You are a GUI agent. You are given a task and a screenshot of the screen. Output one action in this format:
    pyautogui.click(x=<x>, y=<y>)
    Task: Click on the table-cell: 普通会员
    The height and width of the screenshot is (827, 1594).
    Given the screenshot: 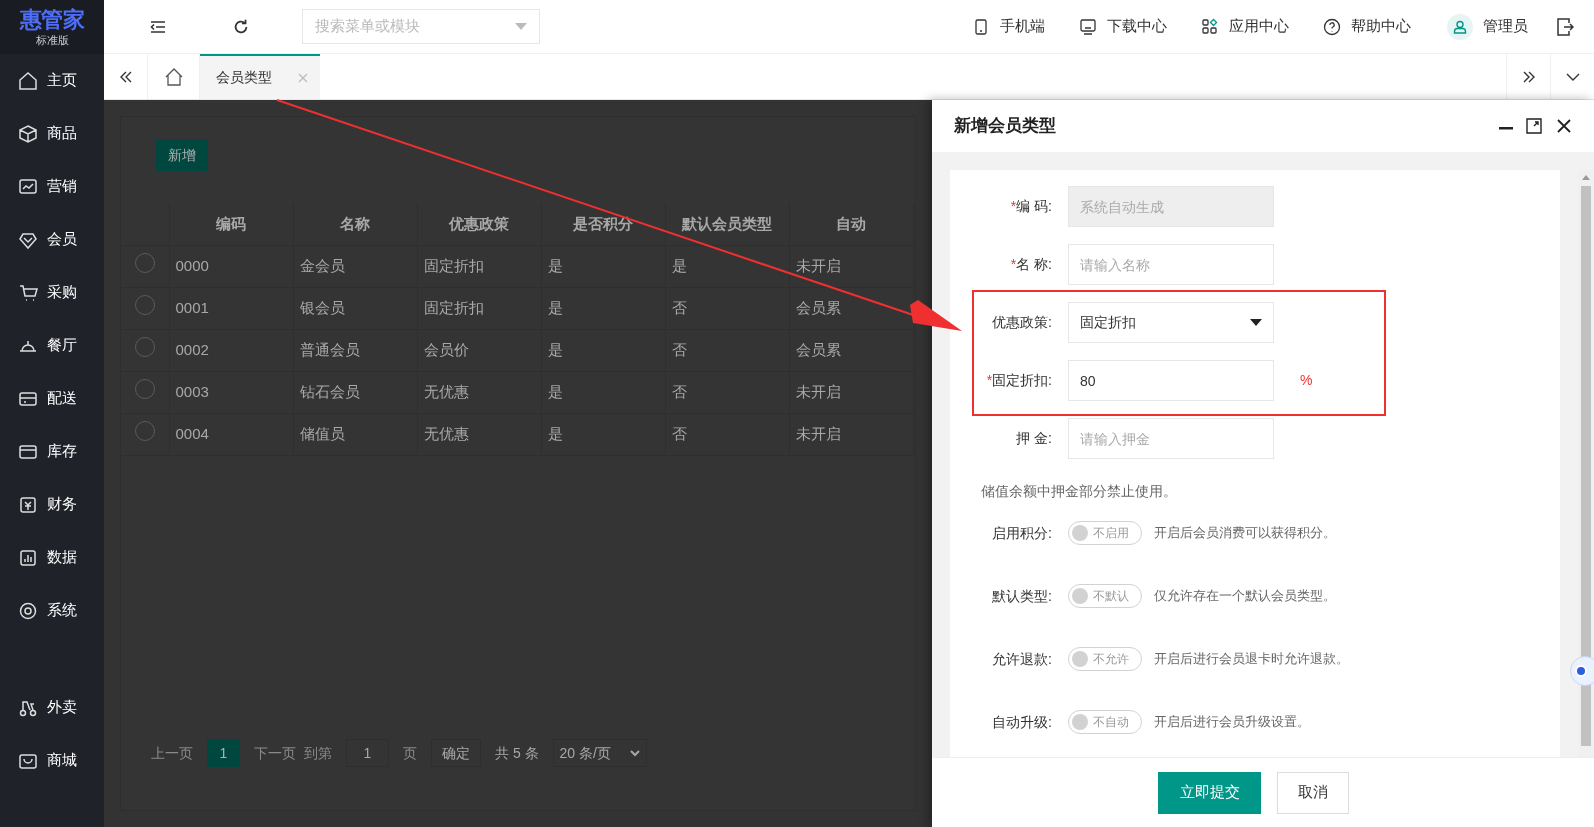 What is the action you would take?
    pyautogui.click(x=355, y=350)
    